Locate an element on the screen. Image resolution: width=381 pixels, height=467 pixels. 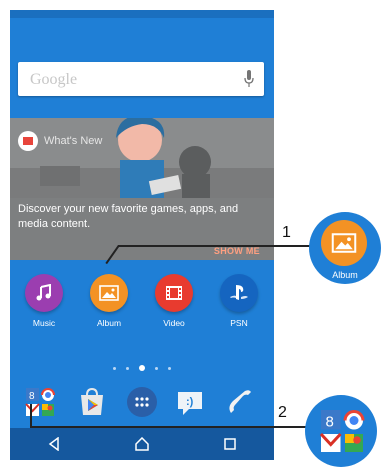
app-label-psn: PSN is located at coordinates (239, 323).